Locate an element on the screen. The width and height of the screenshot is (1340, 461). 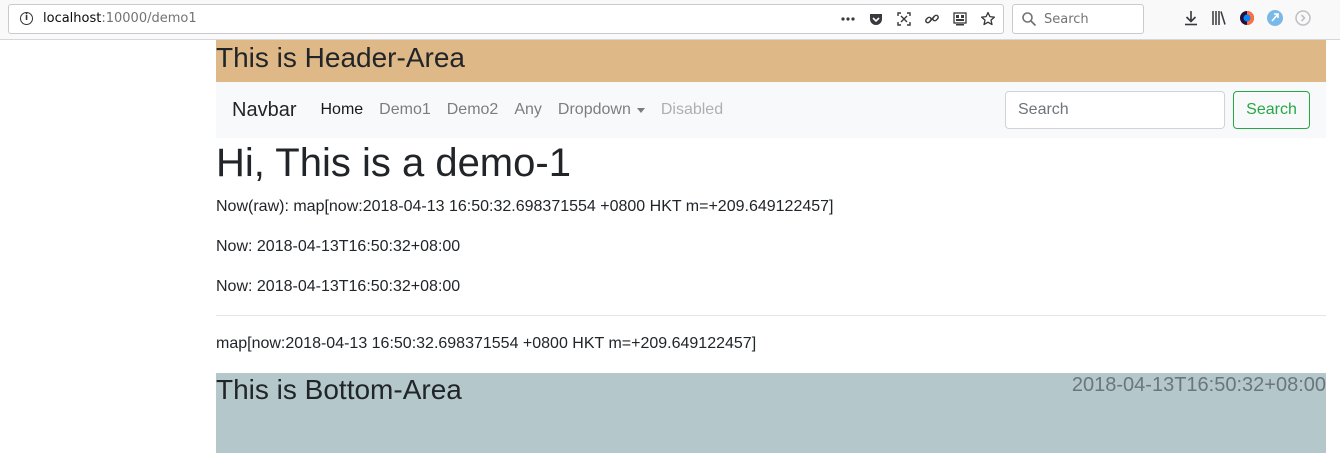
bookmark-star-icon is located at coordinates (988, 19).